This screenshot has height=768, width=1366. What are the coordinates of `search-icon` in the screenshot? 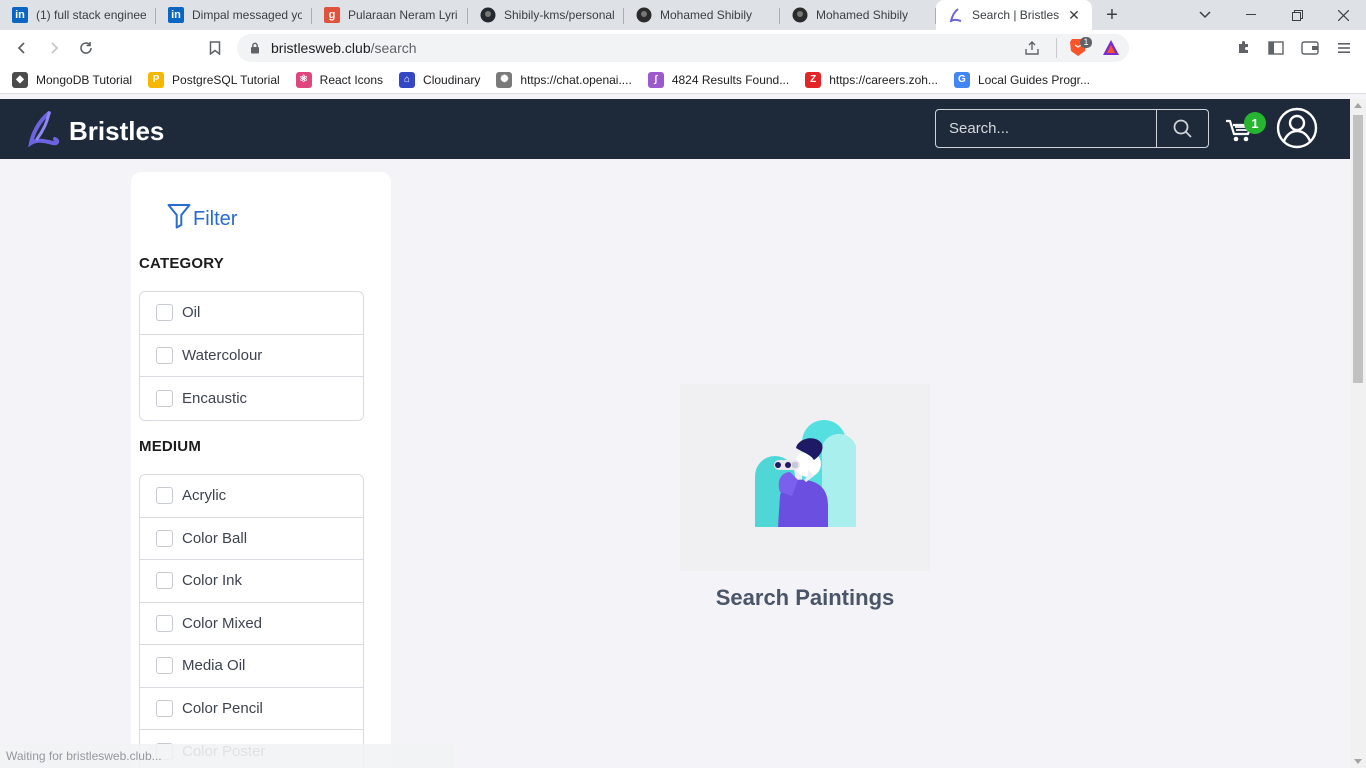 It's located at (1182, 128).